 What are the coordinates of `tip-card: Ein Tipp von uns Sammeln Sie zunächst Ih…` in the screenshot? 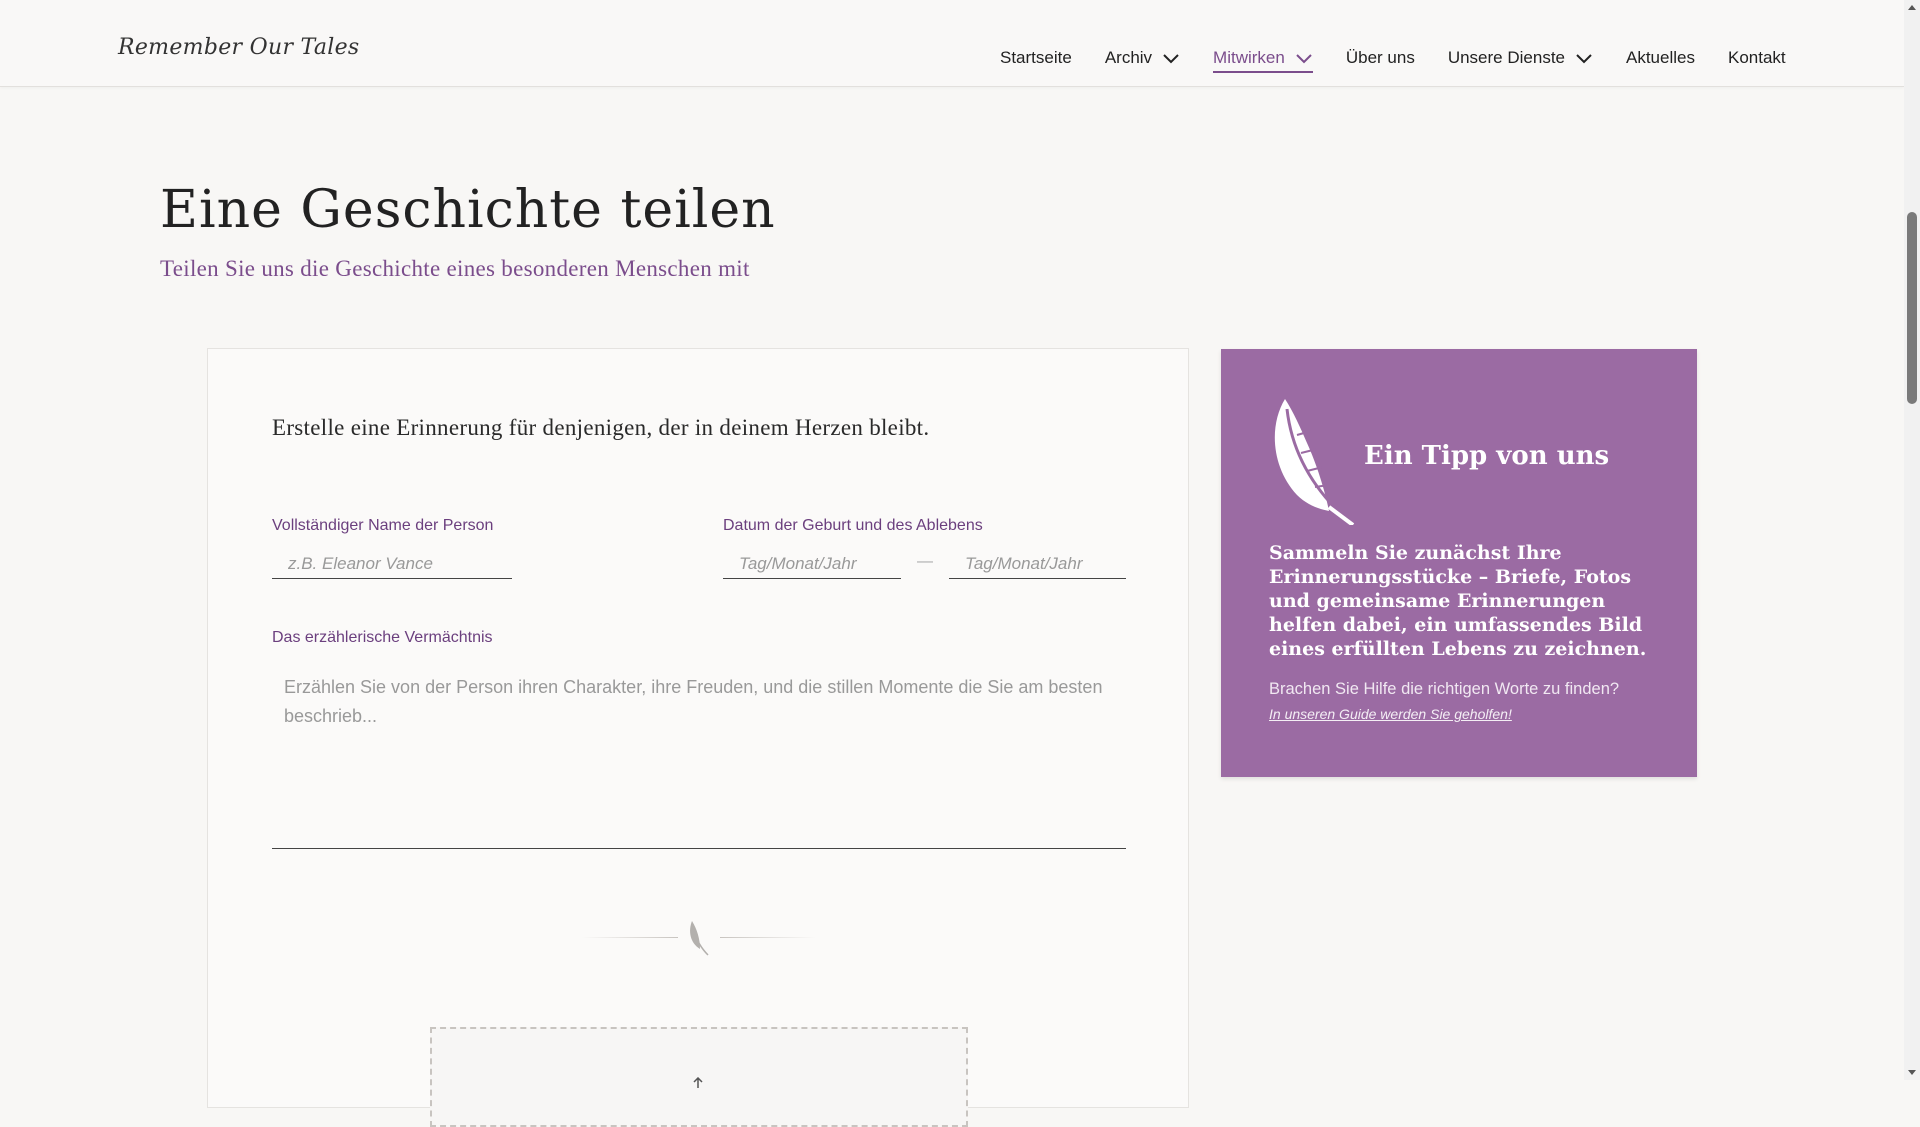 It's located at (1459, 563).